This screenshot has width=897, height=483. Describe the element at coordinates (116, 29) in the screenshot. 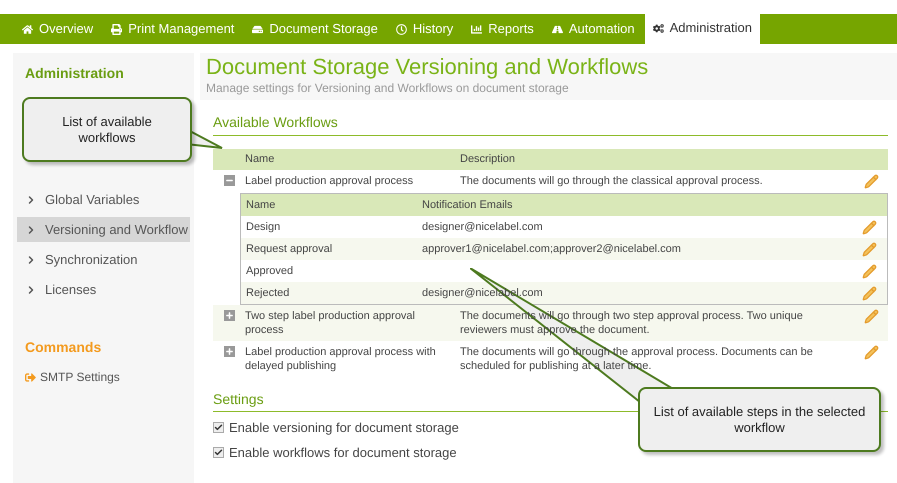

I see `printer-icon` at that location.